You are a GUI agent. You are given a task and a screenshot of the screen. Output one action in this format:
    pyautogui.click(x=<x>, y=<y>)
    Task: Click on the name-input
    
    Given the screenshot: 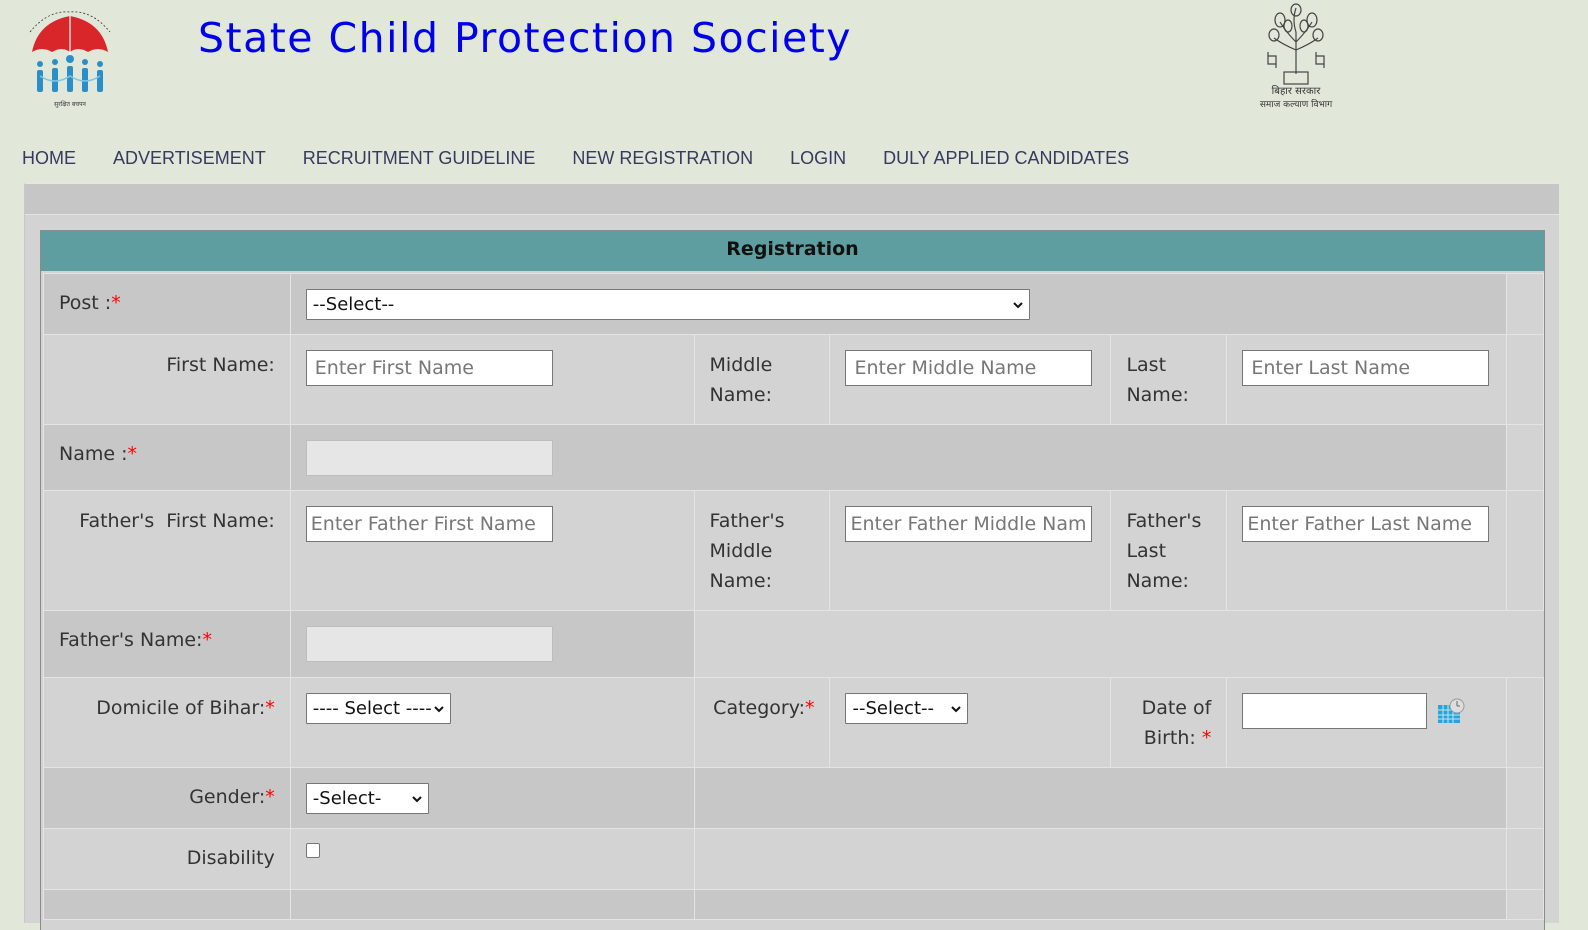 What is the action you would take?
    pyautogui.click(x=429, y=458)
    